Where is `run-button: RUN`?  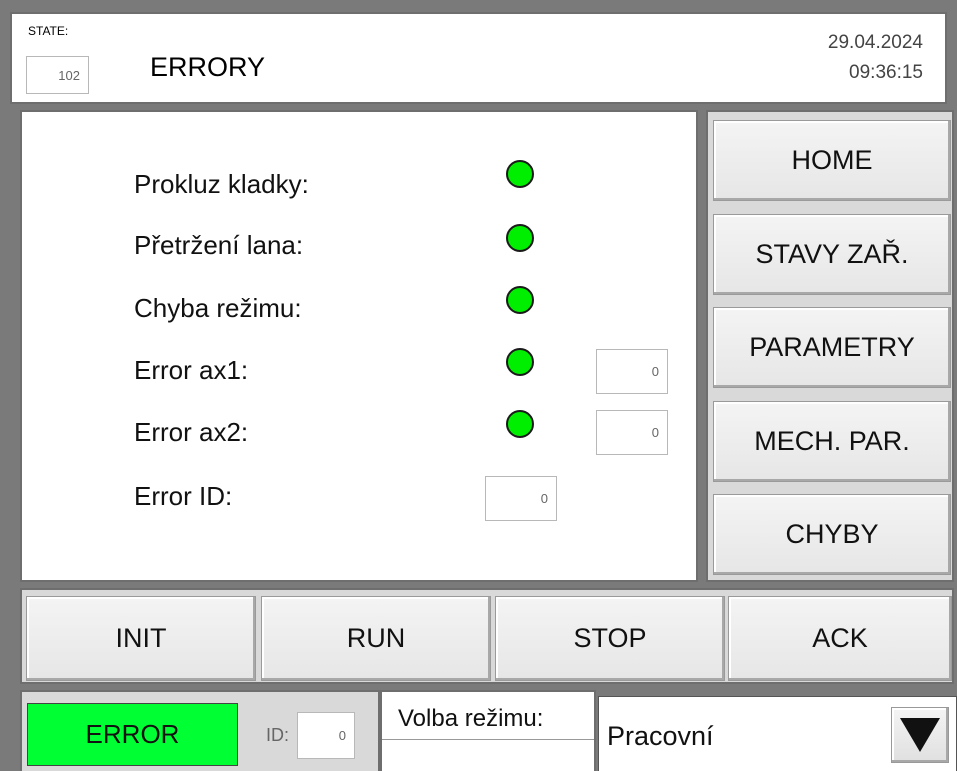 run-button: RUN is located at coordinates (376, 638).